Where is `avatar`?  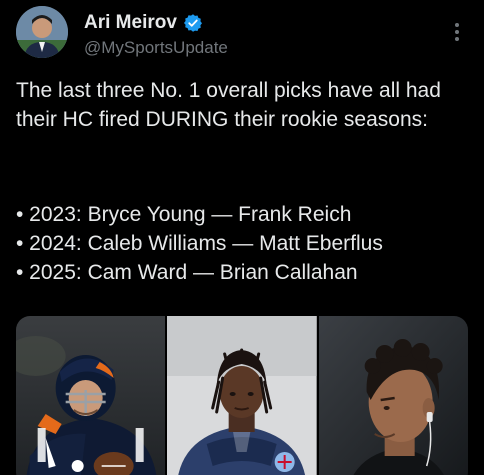
avatar is located at coordinates (42, 32).